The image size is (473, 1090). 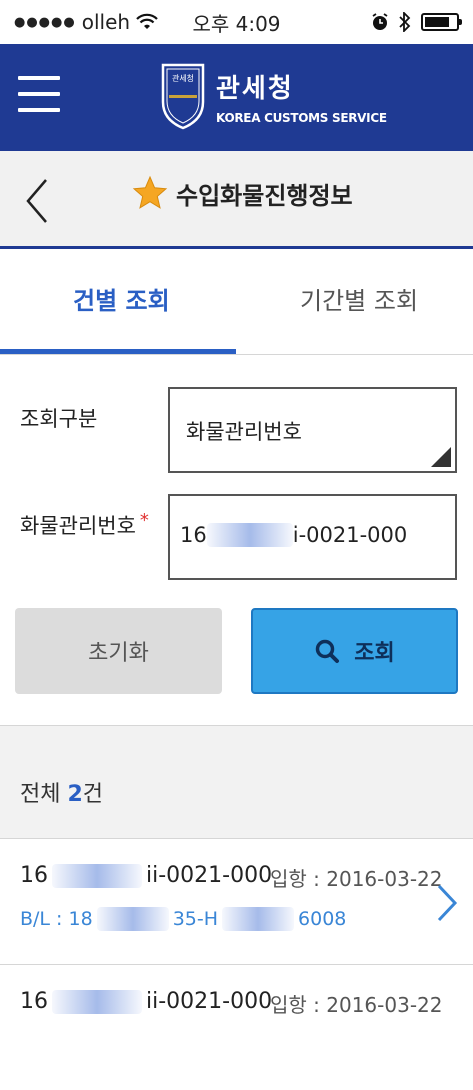 What do you see at coordinates (264, 195) in the screenshot?
I see `page-title: 수입화물진행정보` at bounding box center [264, 195].